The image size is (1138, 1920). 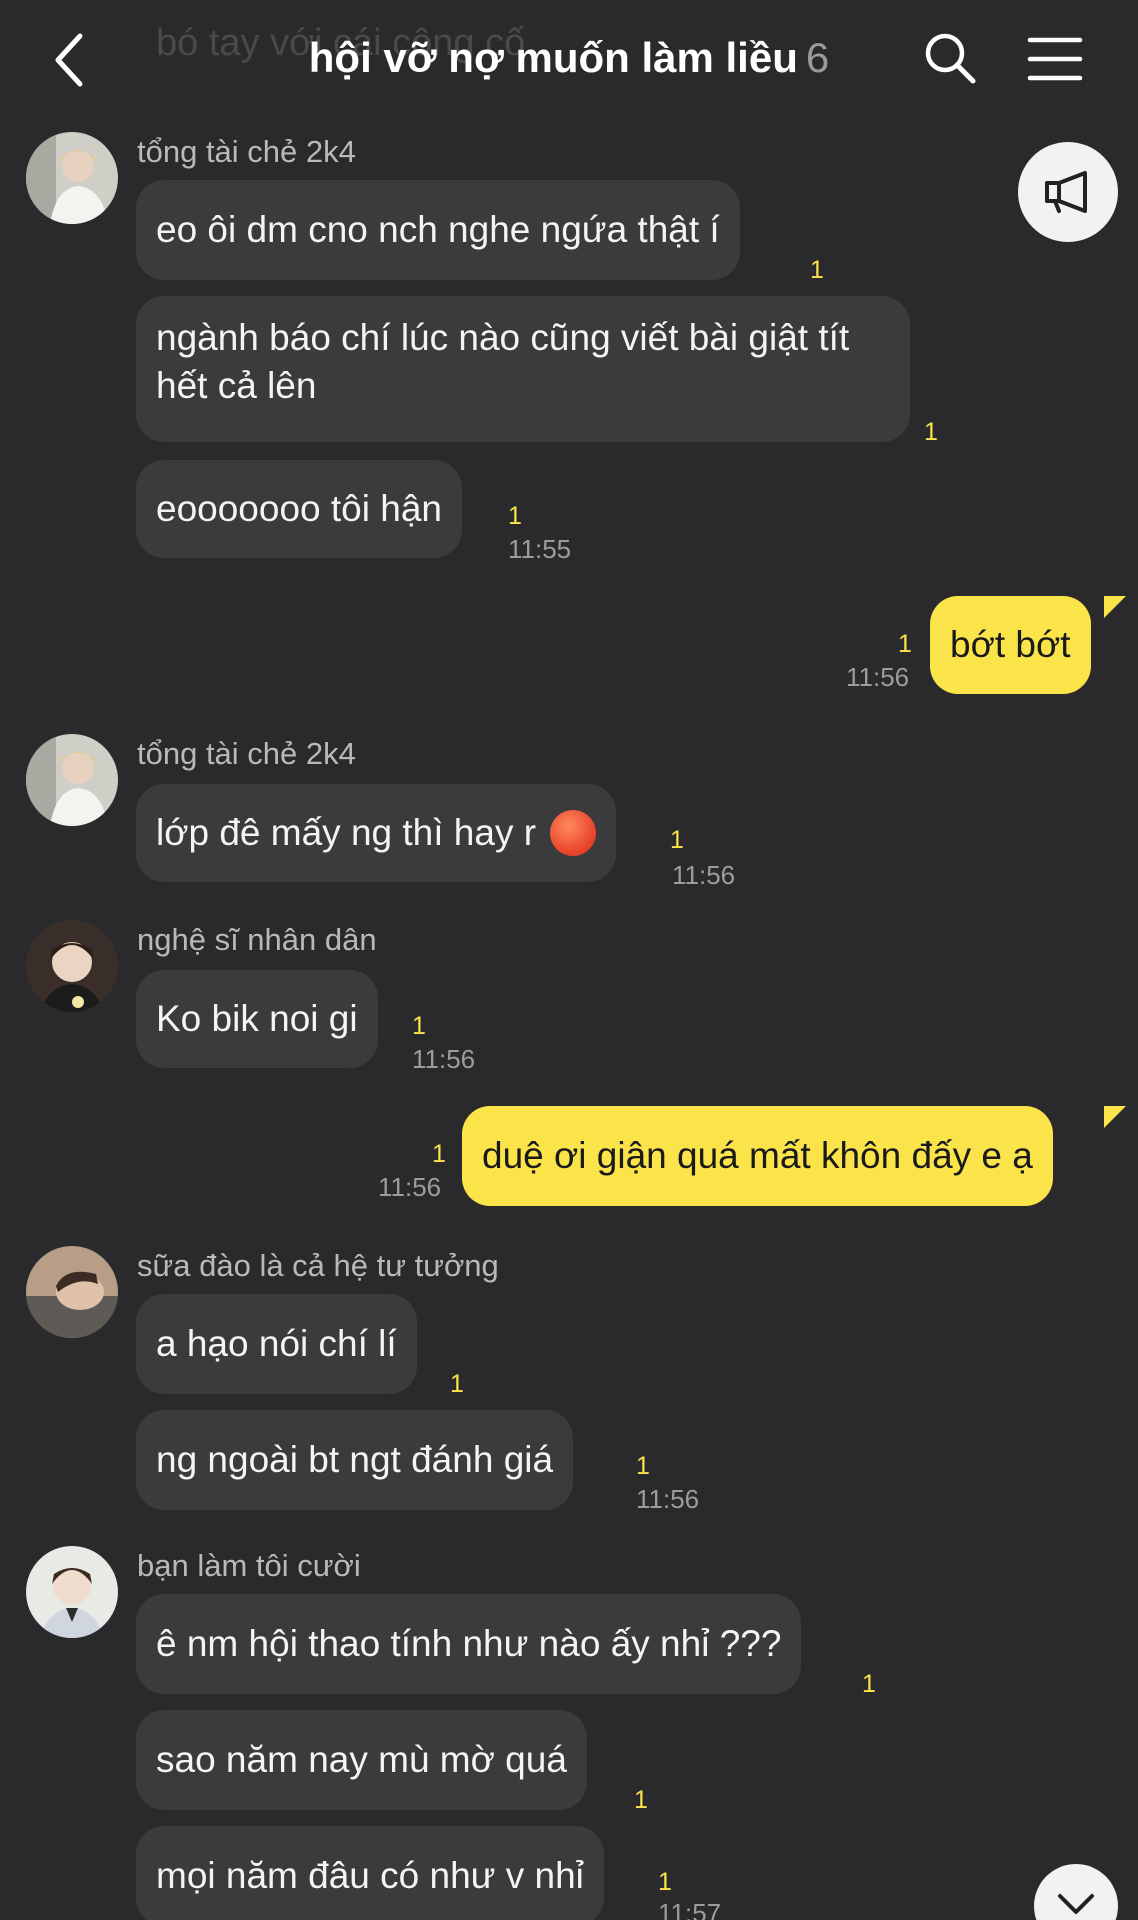 I want to click on message-text: eooooooo tôi hận, so click(x=299, y=508).